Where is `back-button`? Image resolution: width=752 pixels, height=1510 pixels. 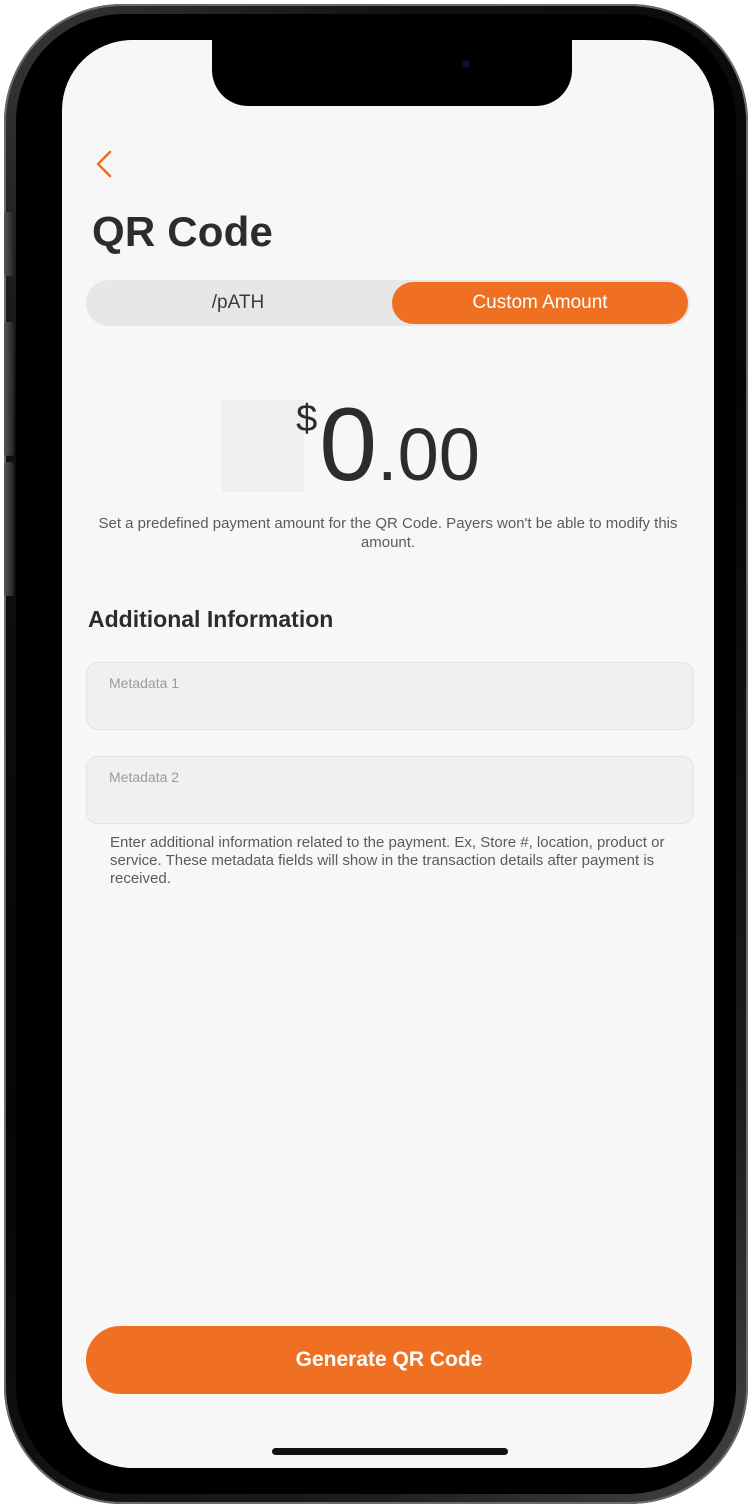 back-button is located at coordinates (106, 164).